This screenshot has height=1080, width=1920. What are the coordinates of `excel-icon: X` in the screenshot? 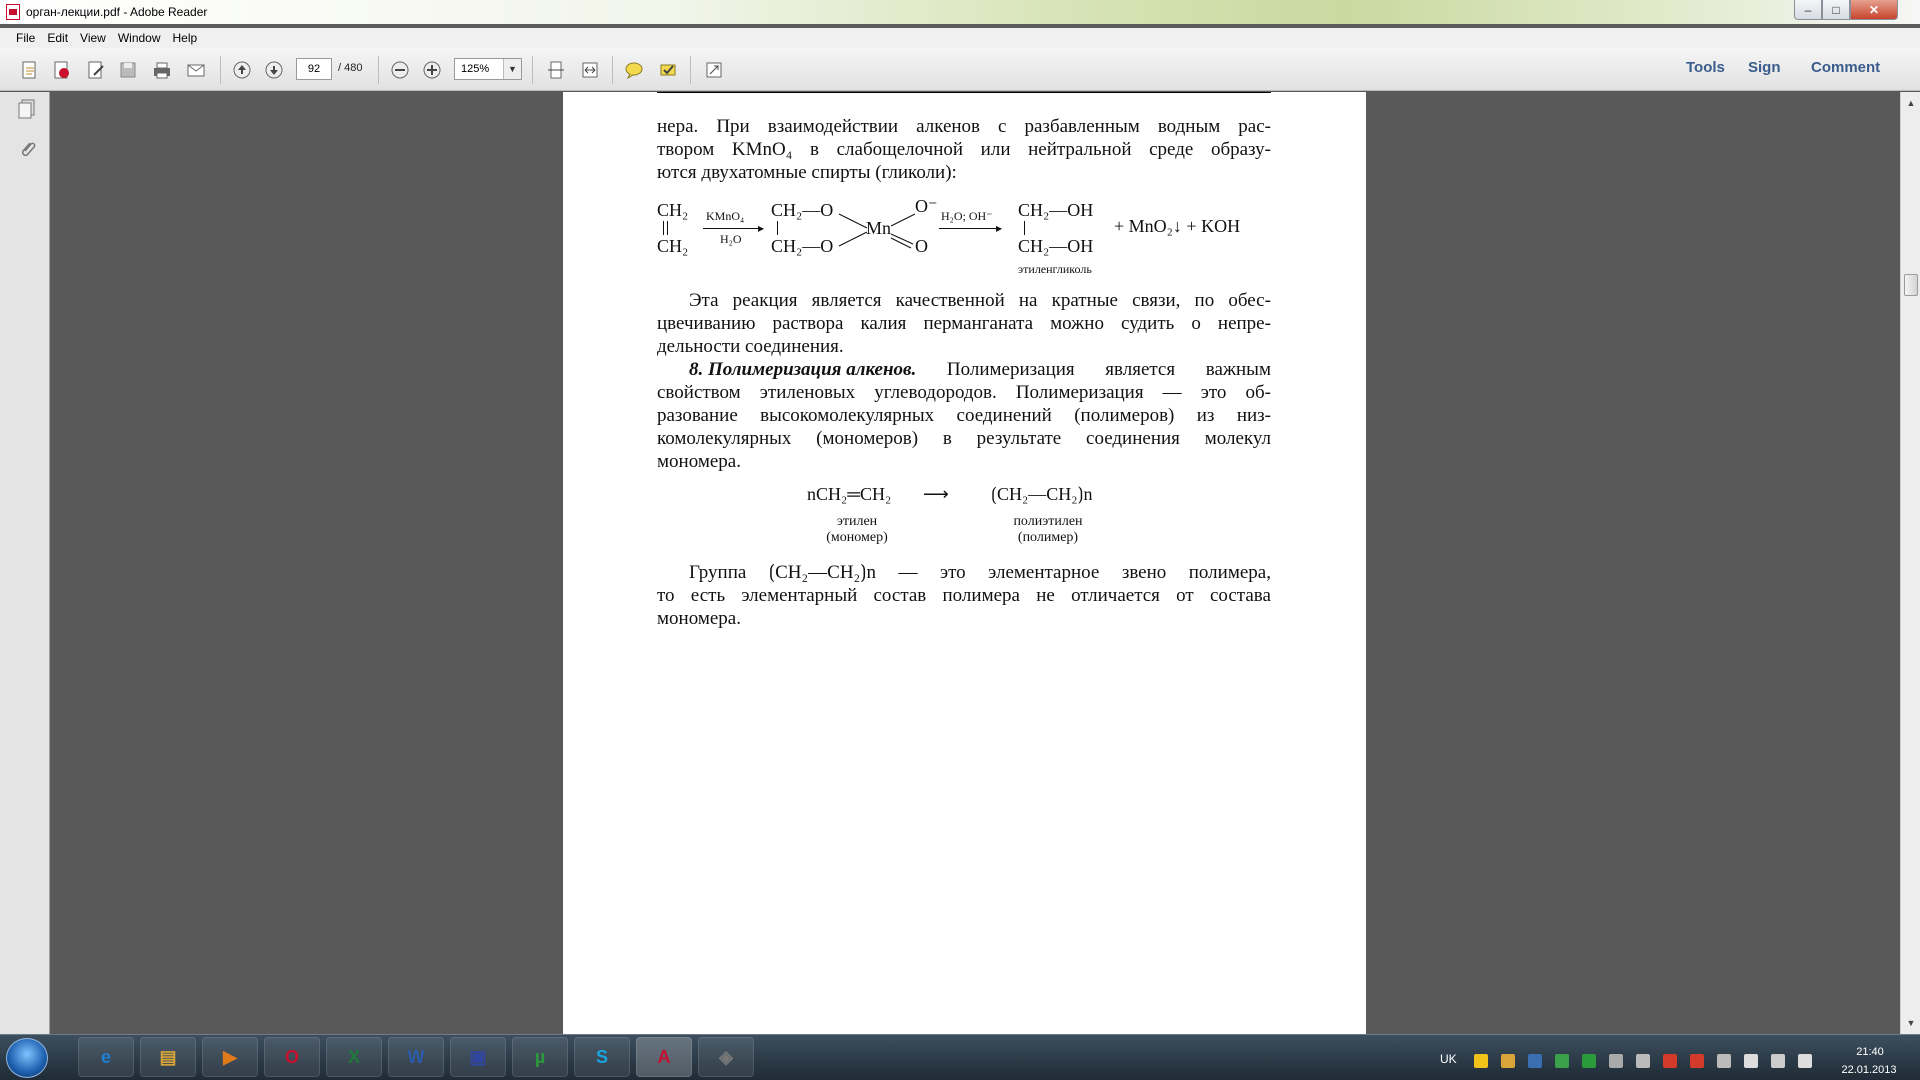 It's located at (354, 1057).